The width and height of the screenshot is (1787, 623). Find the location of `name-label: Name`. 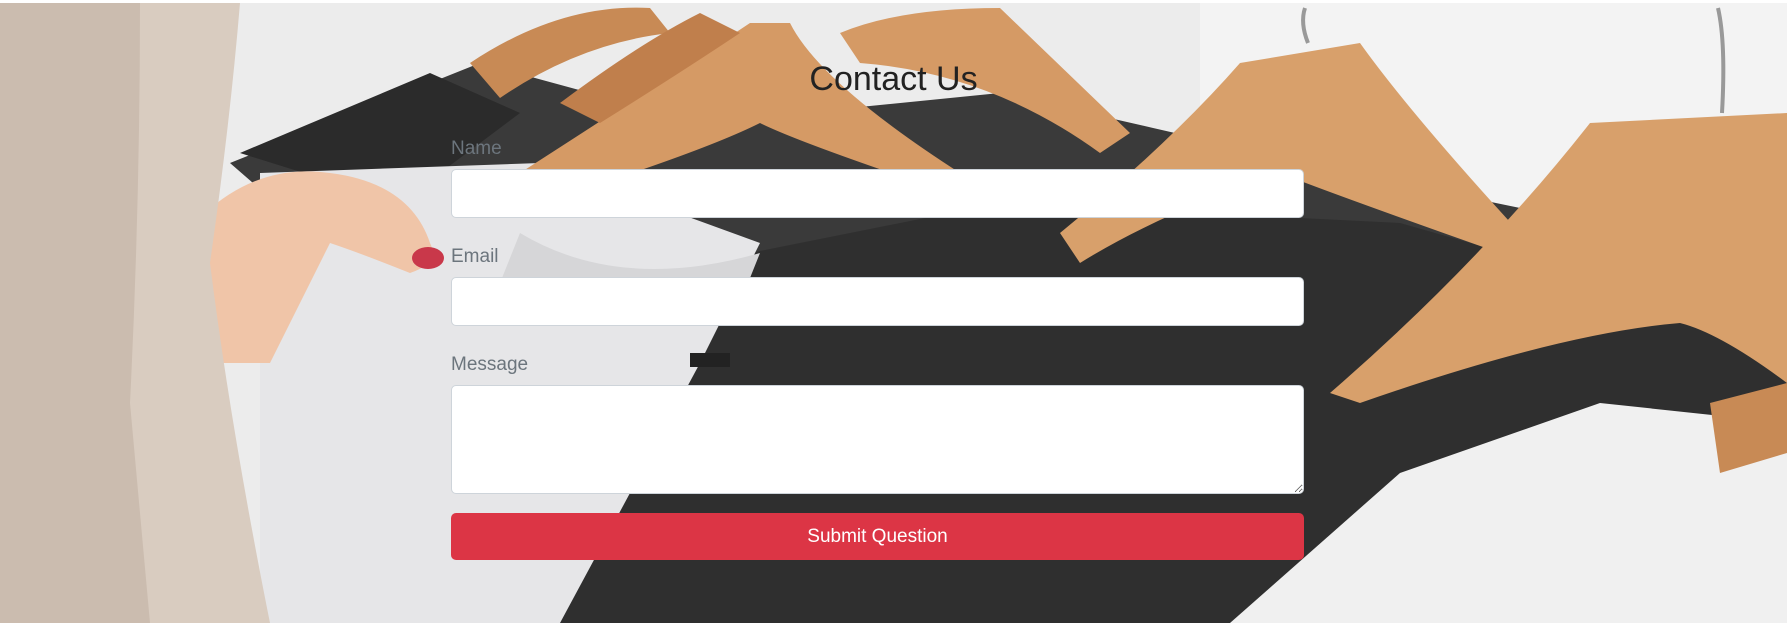

name-label: Name is located at coordinates (476, 148).